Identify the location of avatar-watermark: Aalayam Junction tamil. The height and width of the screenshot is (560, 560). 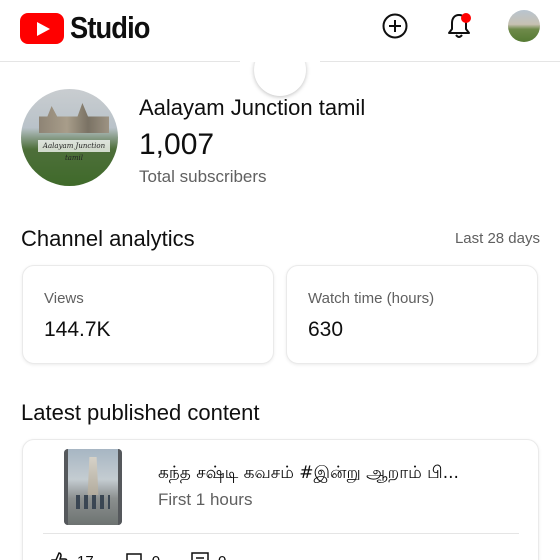
(74, 151).